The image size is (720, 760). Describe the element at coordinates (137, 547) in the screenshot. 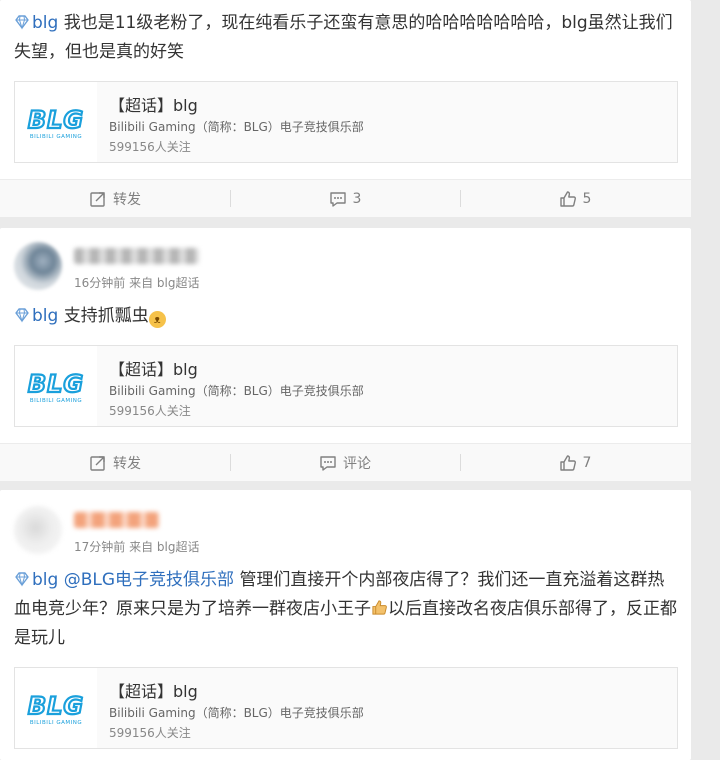

I see `post-meta: 17分钟前 来自 blg超话` at that location.